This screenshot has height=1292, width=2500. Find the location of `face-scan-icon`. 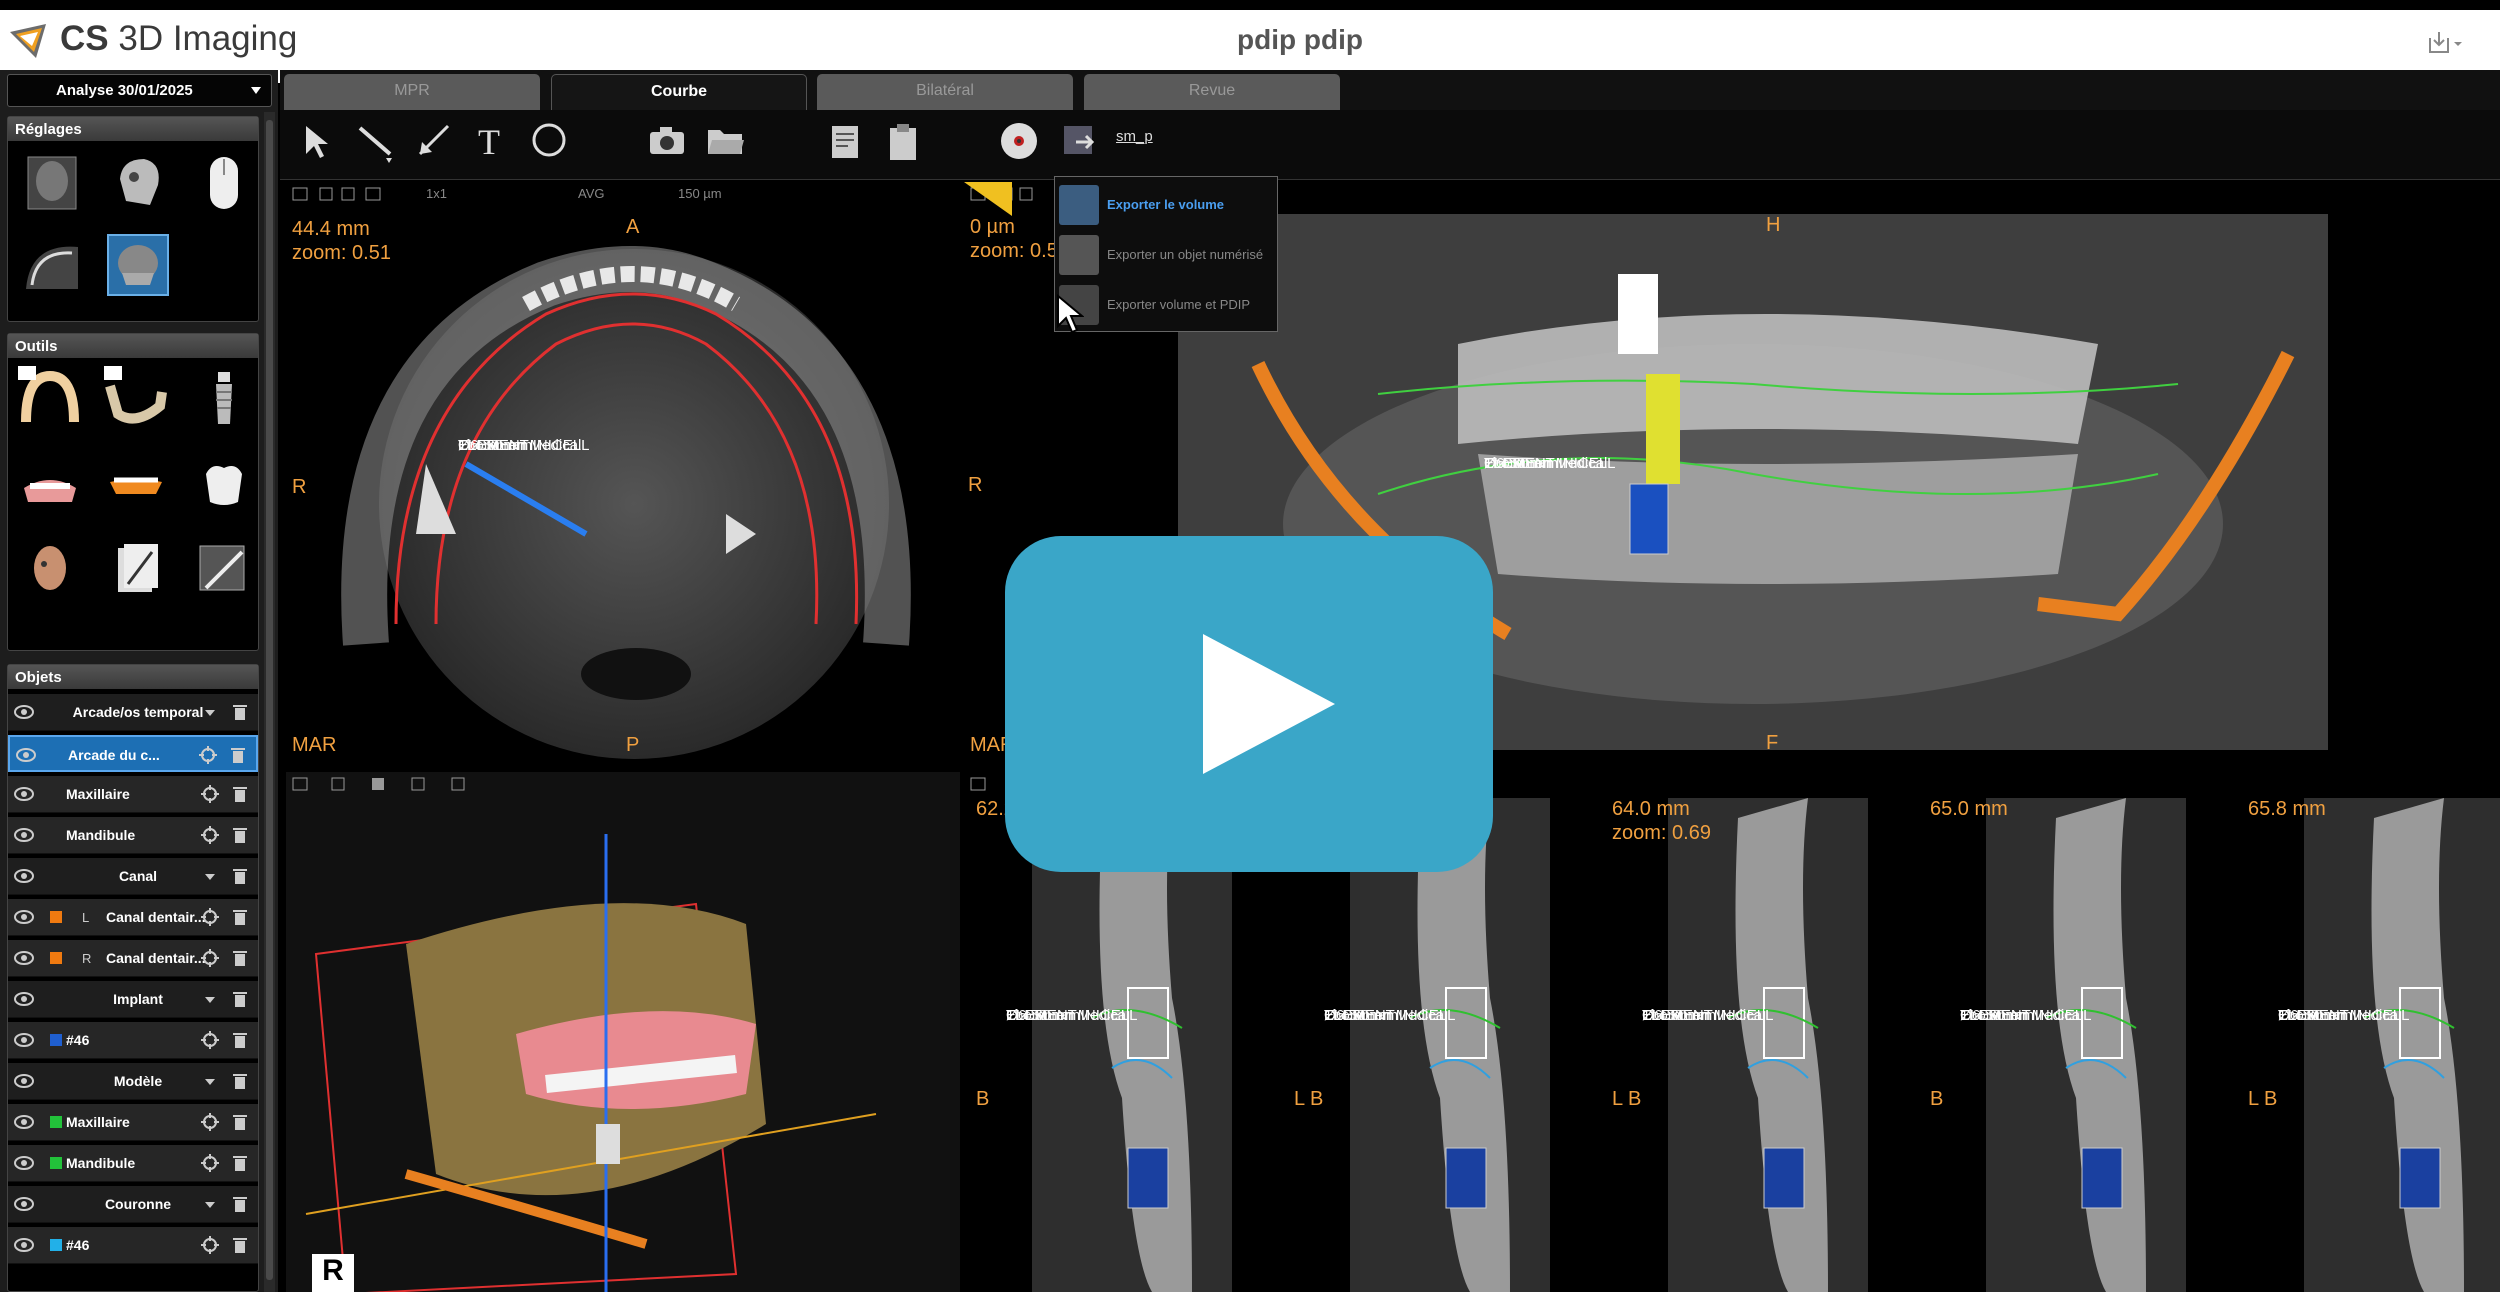

face-scan-icon is located at coordinates (50, 570).